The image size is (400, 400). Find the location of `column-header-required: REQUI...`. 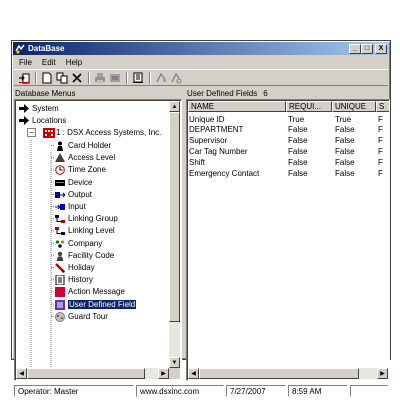

column-header-required: REQUI... is located at coordinates (309, 106).